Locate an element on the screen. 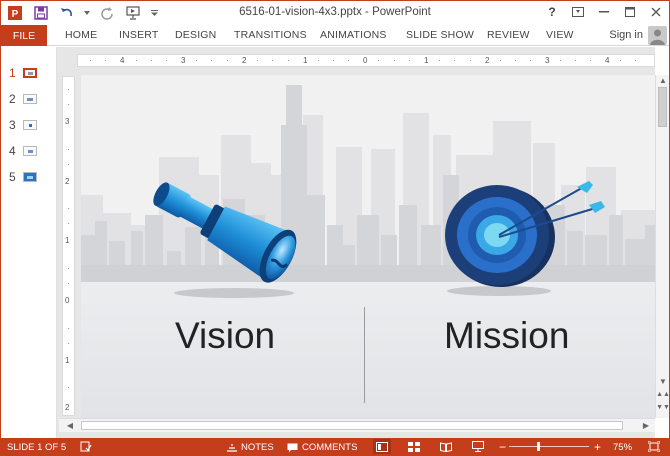  vertical-scrollbar: ▲ ▼ ▲▲ ▼▼ is located at coordinates (662, 246).